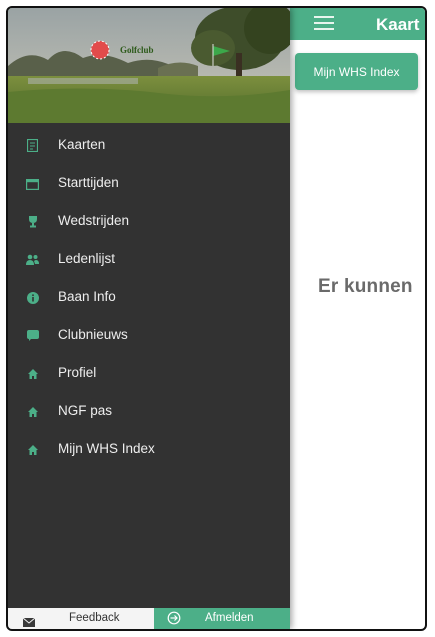 This screenshot has height=637, width=435. Describe the element at coordinates (174, 620) in the screenshot. I see `logout-icon` at that location.